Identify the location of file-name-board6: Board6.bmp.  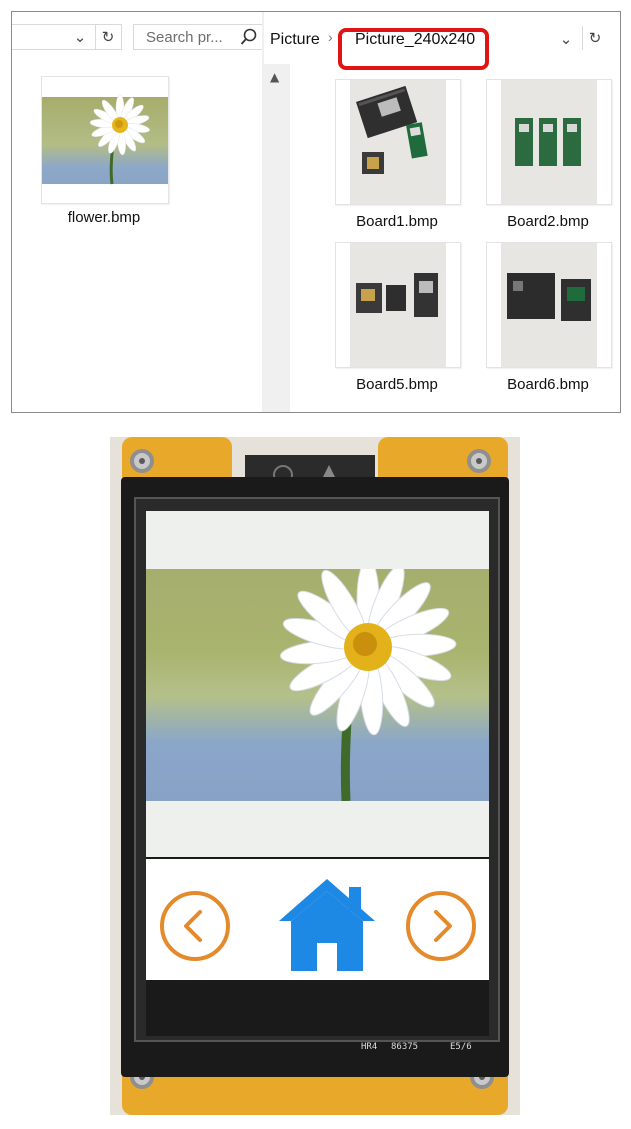
(548, 384).